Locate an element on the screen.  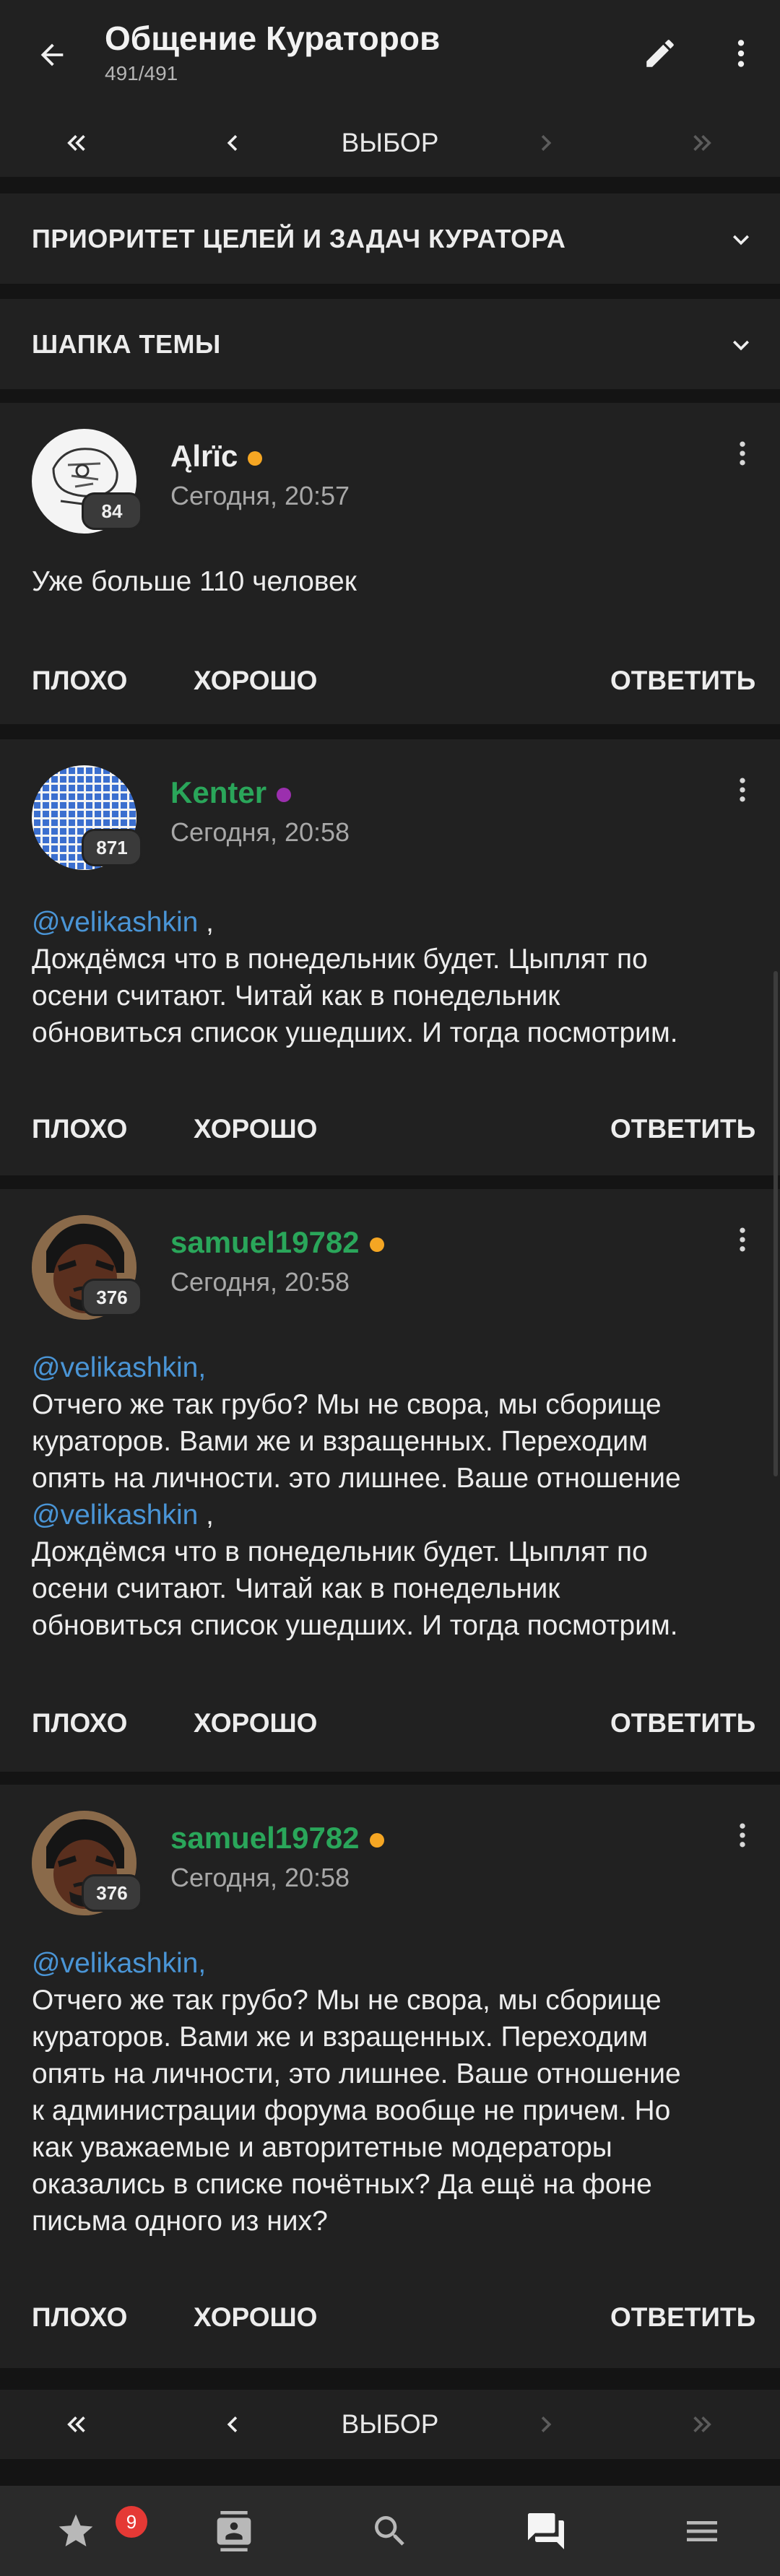
overflow-menu-button is located at coordinates (741, 53).